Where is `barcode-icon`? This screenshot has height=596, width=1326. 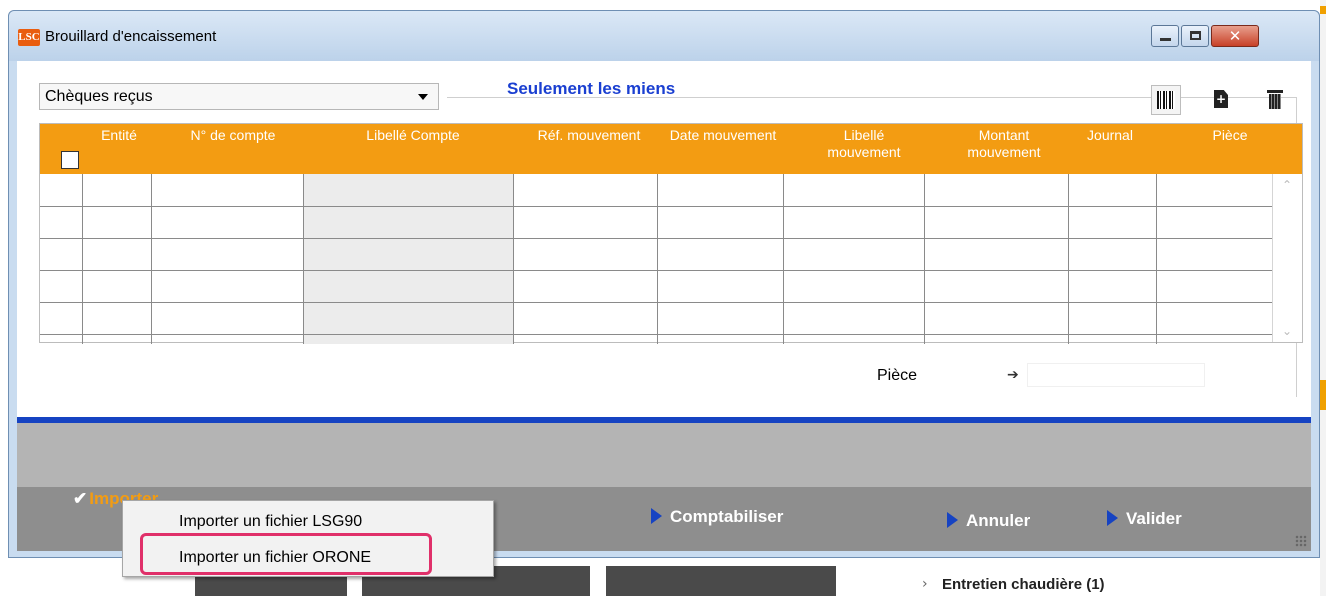 barcode-icon is located at coordinates (1166, 100).